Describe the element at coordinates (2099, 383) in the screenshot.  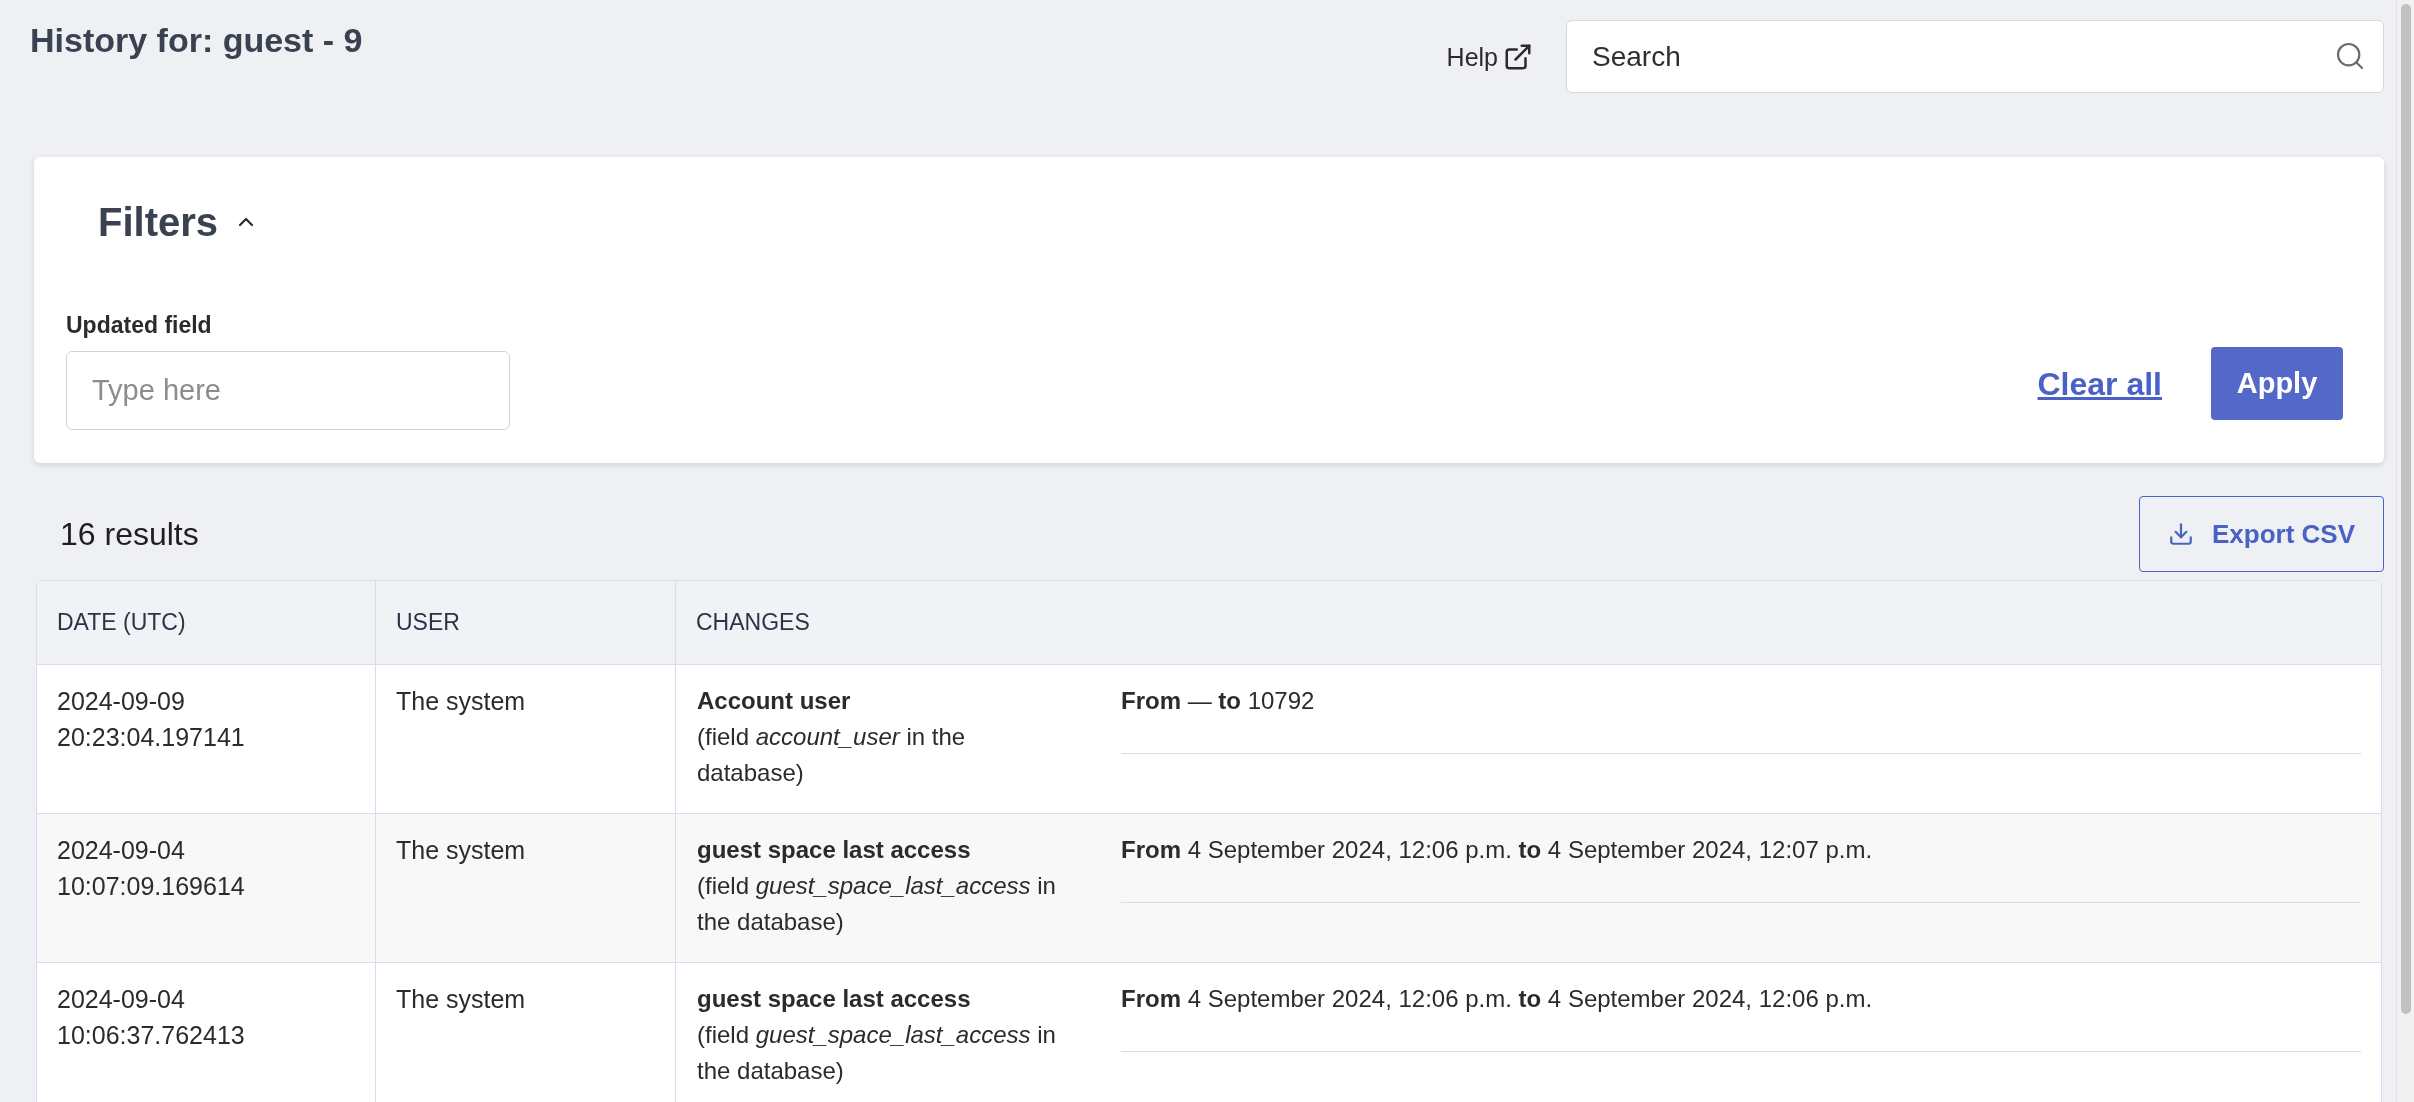
I see `clear-all-link: Clear all` at that location.